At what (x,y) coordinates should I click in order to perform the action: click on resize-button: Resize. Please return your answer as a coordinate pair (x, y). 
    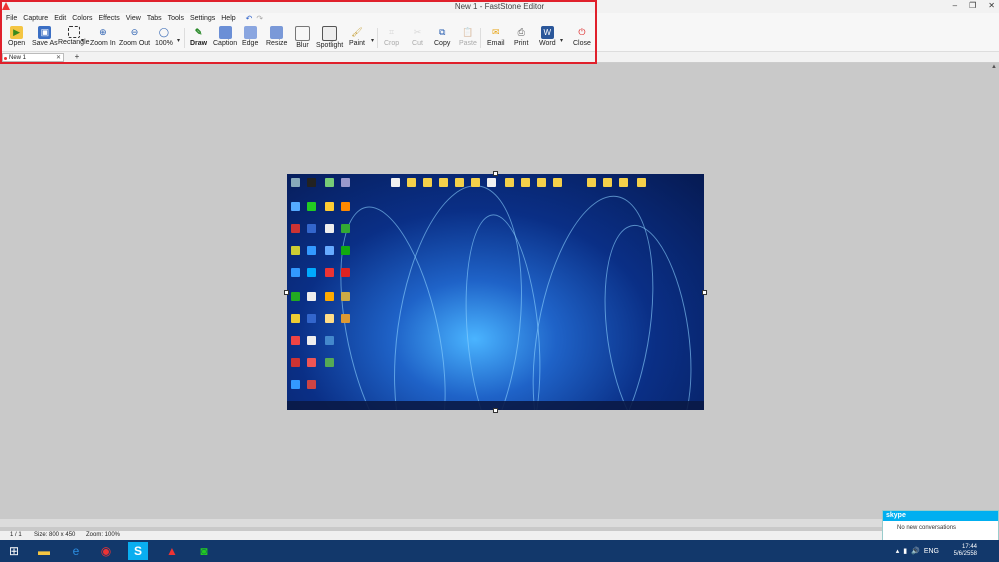
    Looking at the image, I should click on (276, 36).